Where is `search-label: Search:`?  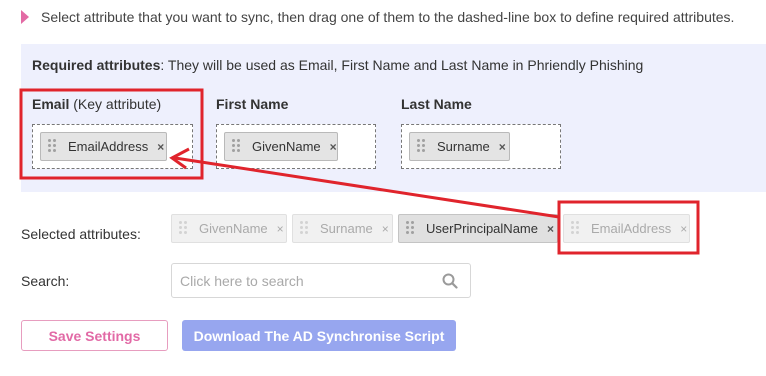
search-label: Search: is located at coordinates (45, 281).